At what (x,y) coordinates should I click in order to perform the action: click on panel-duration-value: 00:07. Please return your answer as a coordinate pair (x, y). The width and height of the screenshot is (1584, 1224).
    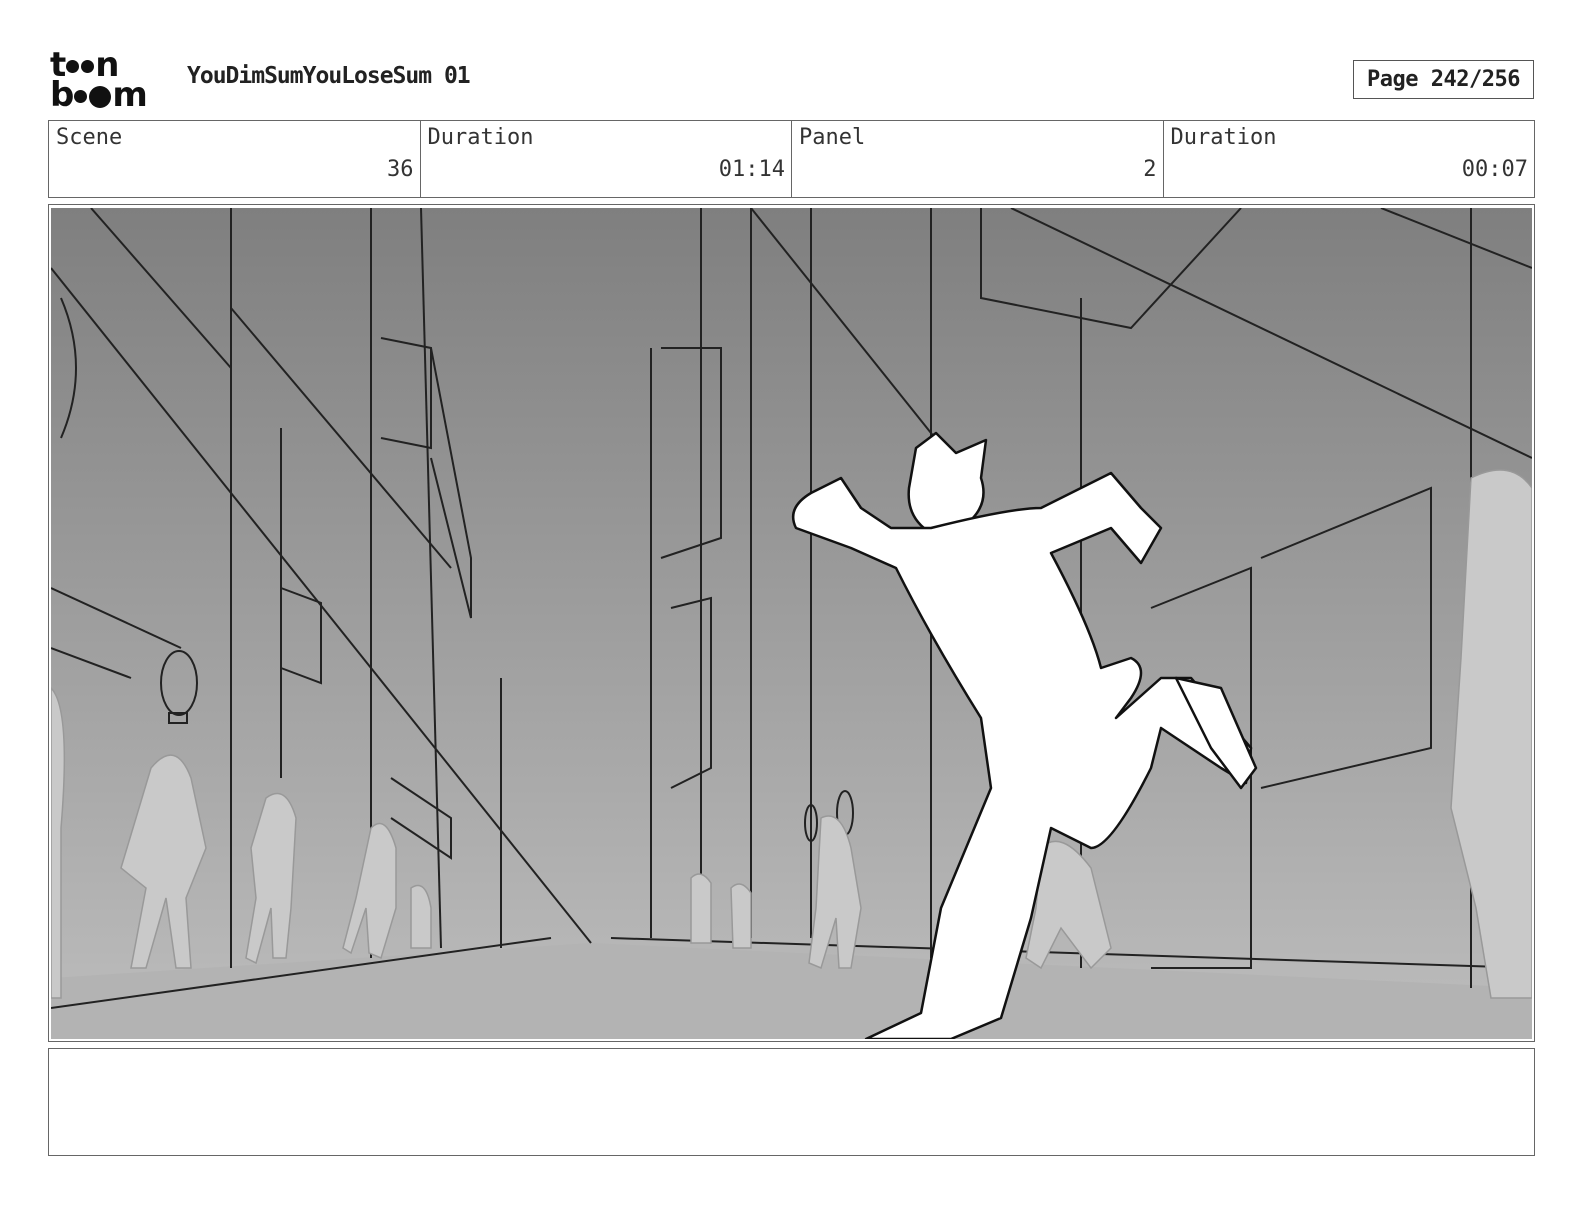
    Looking at the image, I should click on (1494, 169).